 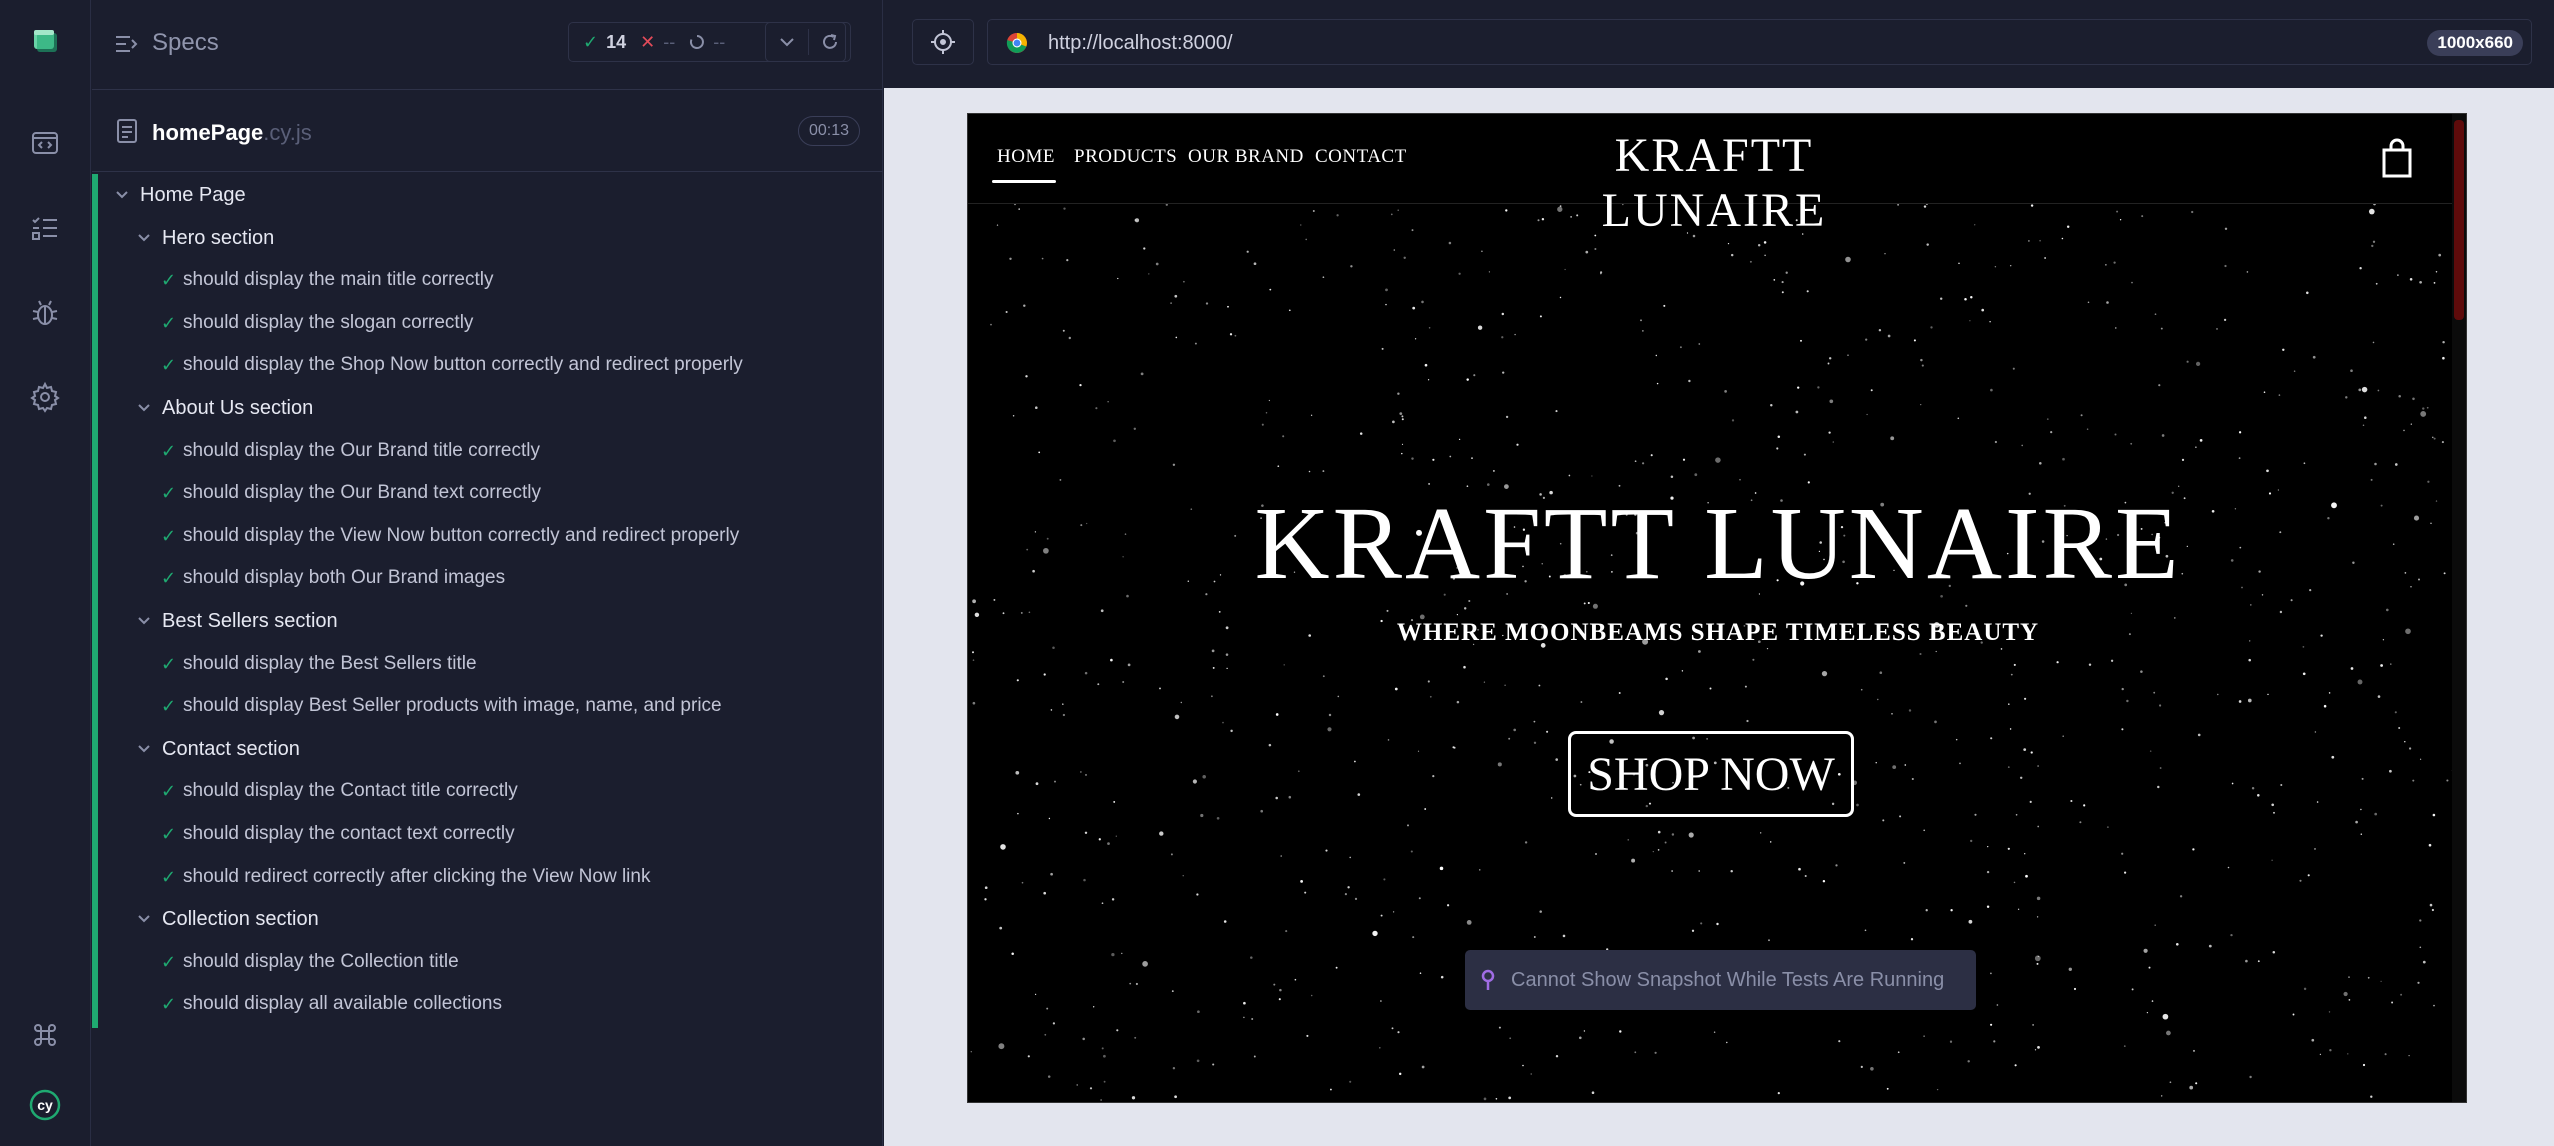 I want to click on pending-count: --, so click(x=719, y=41).